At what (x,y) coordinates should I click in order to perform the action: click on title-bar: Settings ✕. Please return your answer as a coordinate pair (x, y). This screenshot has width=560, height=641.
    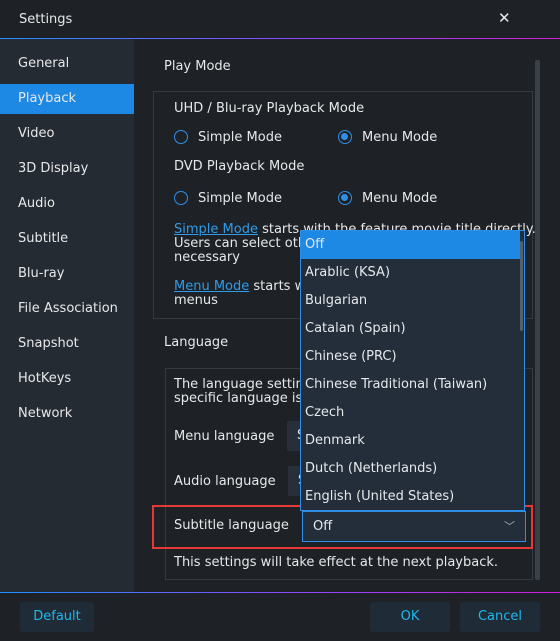
    Looking at the image, I should click on (280, 19).